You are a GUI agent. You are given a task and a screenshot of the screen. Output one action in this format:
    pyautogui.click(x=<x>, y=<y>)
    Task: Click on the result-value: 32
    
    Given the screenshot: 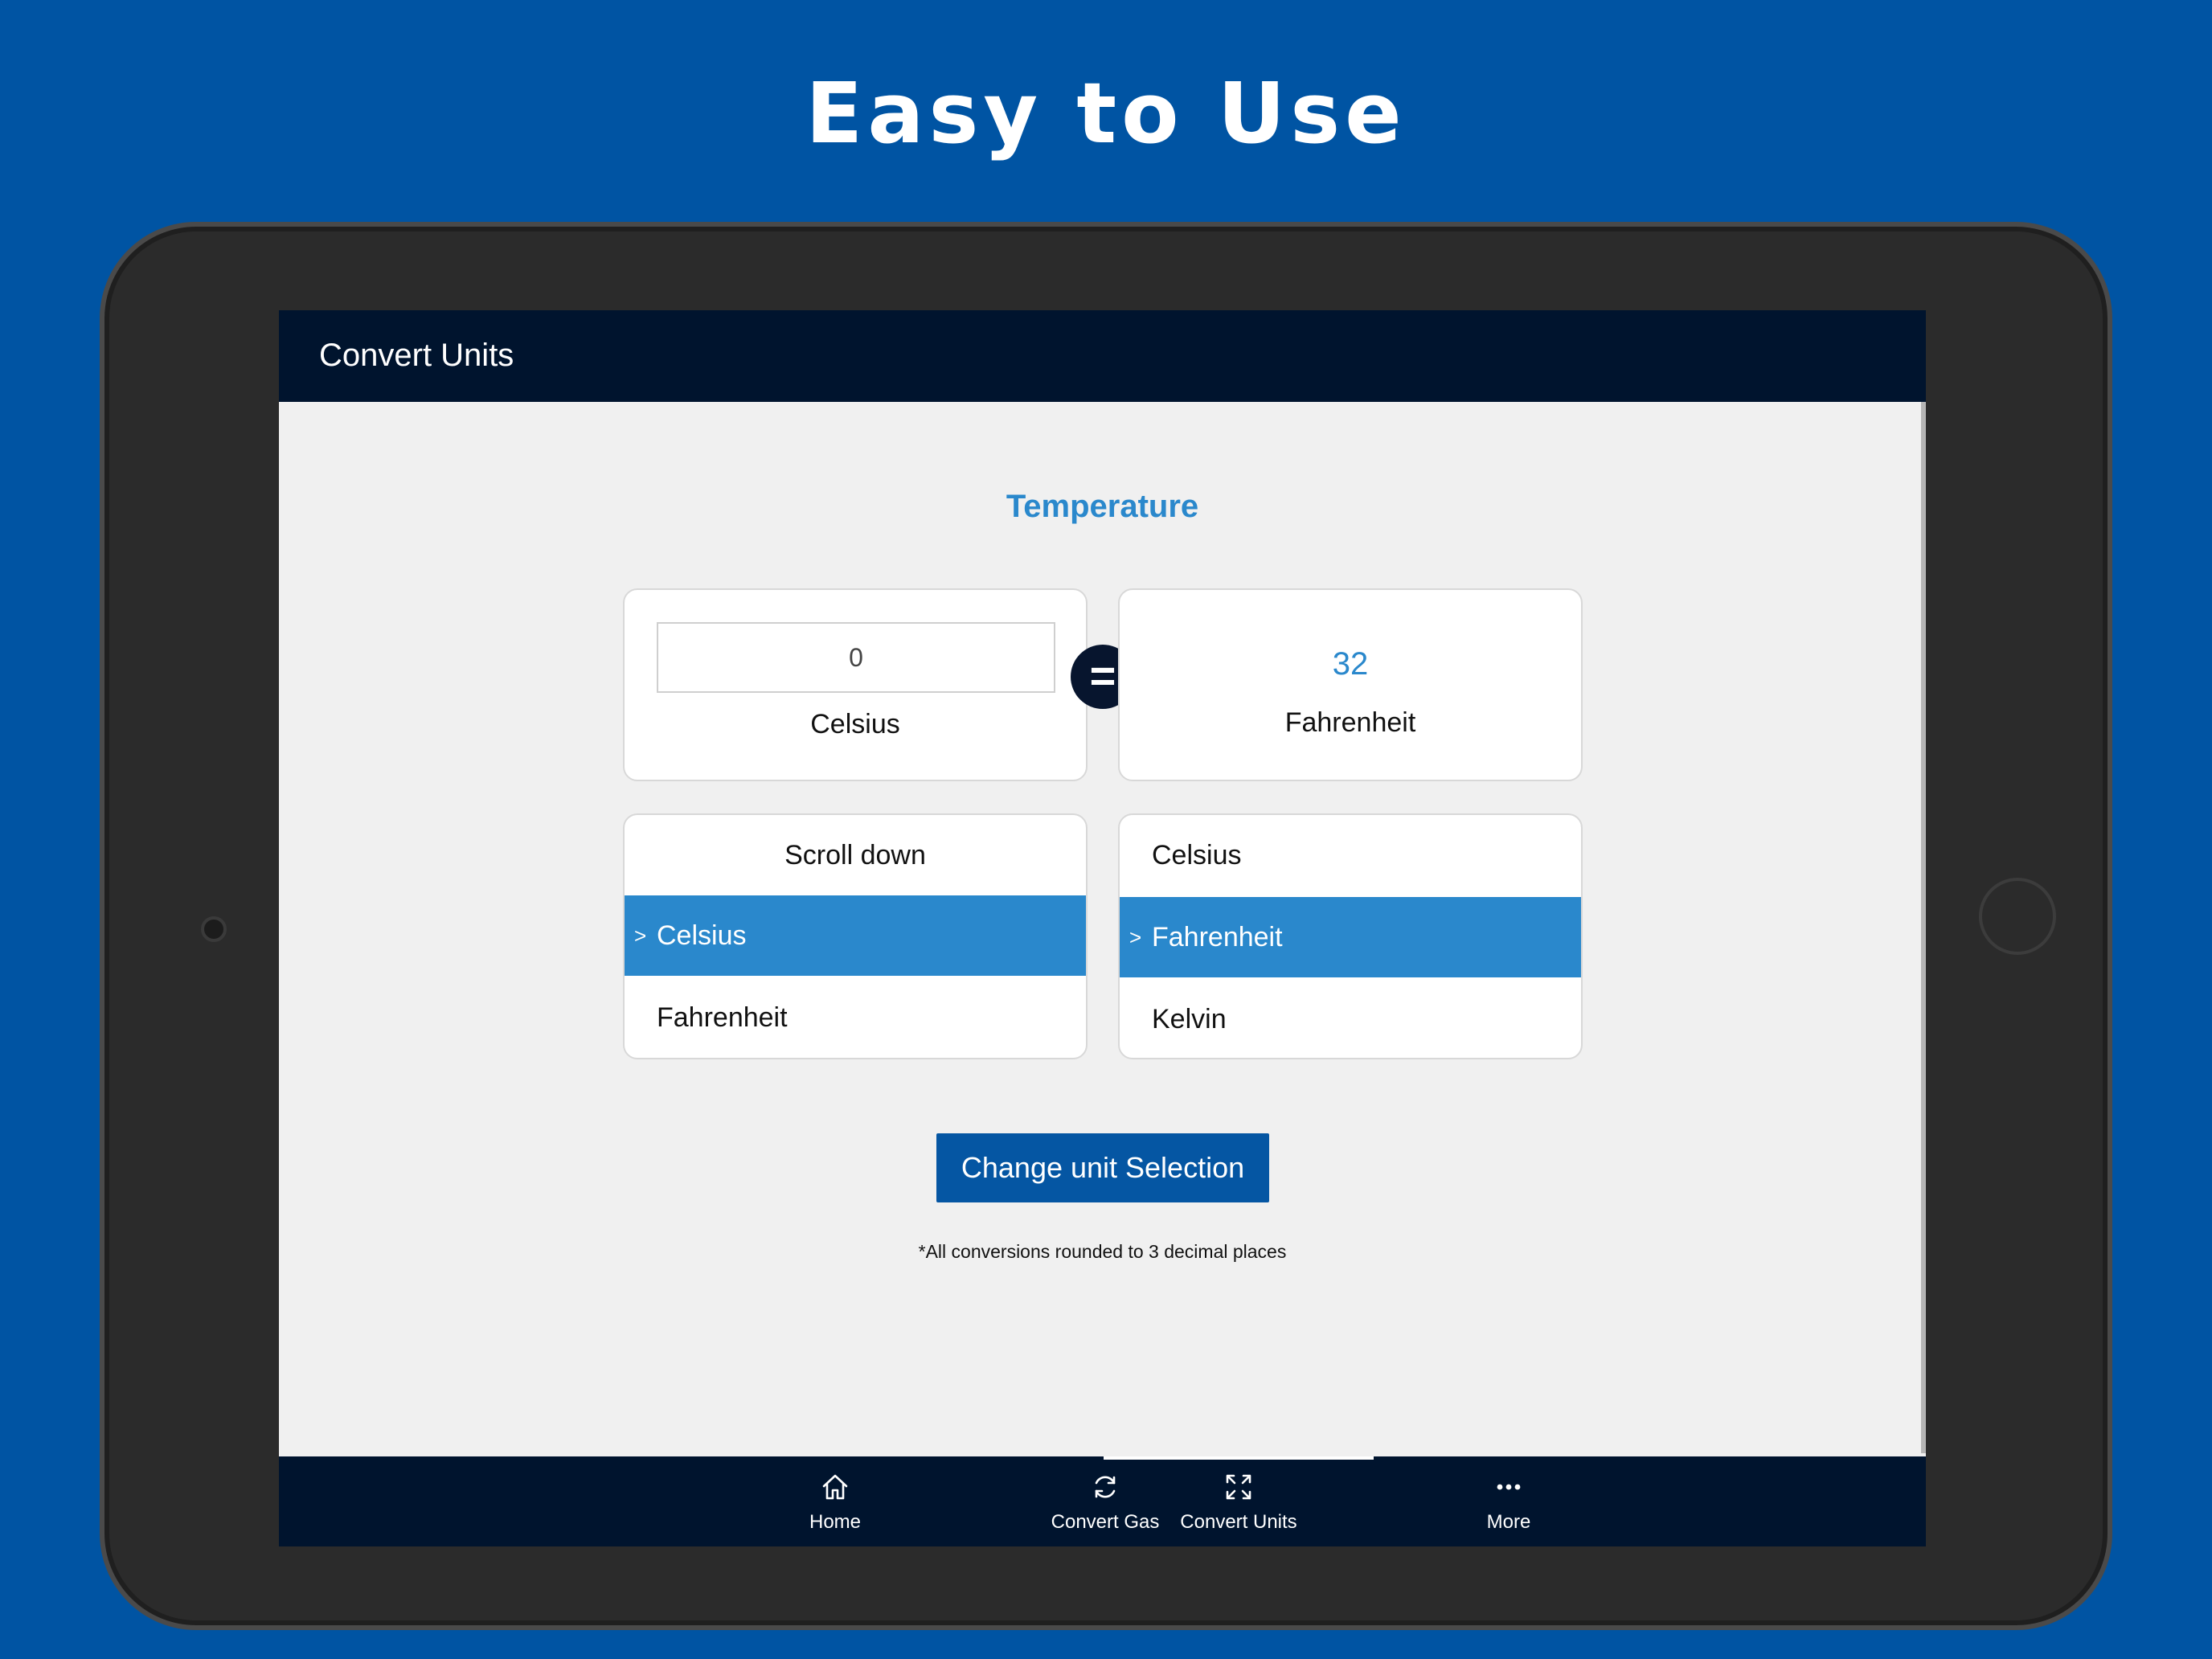 What is the action you would take?
    pyautogui.click(x=1350, y=664)
    